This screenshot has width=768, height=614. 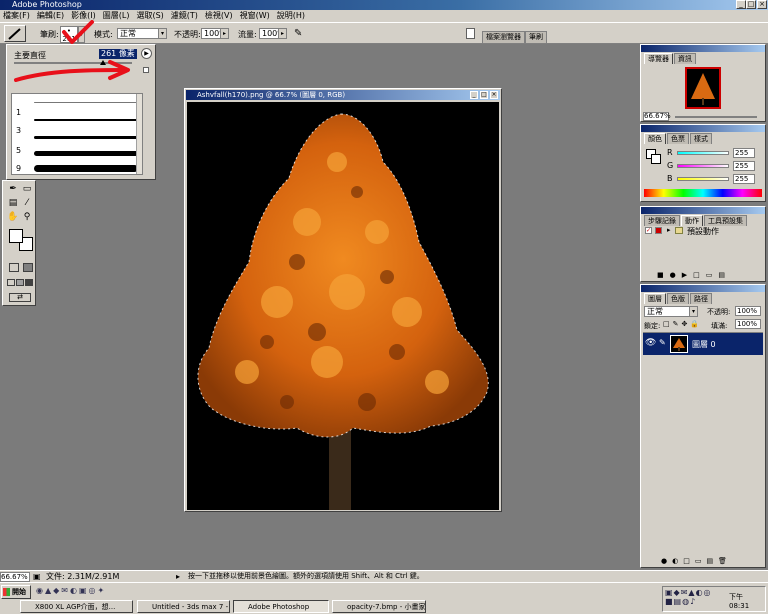 What do you see at coordinates (484, 95) in the screenshot?
I see `doc-maximize-button: □` at bounding box center [484, 95].